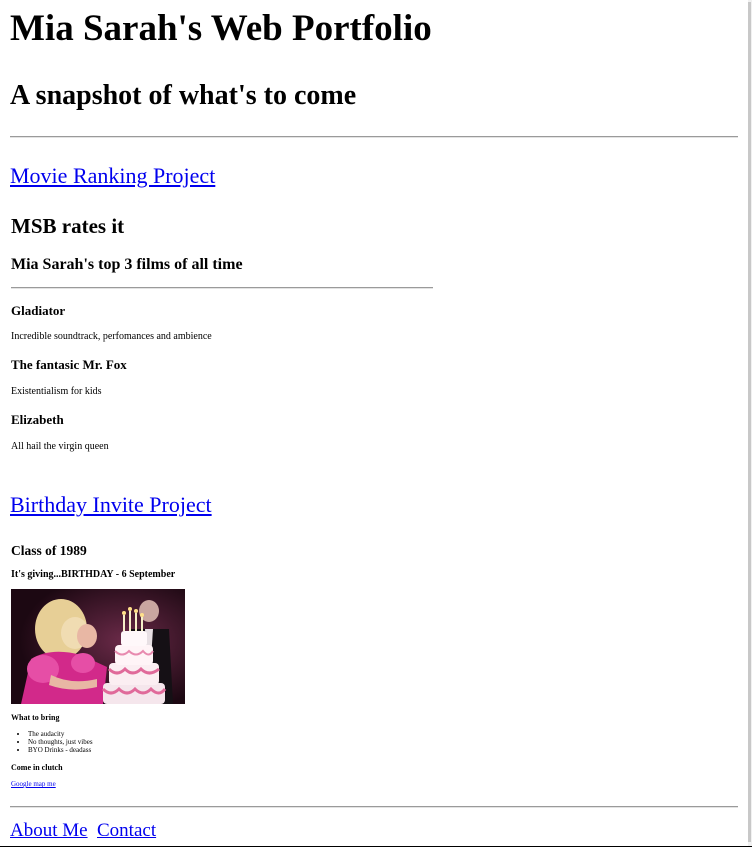 This screenshot has width=752, height=847. What do you see at coordinates (60, 446) in the screenshot?
I see `film-description: All hail the virgin queen` at bounding box center [60, 446].